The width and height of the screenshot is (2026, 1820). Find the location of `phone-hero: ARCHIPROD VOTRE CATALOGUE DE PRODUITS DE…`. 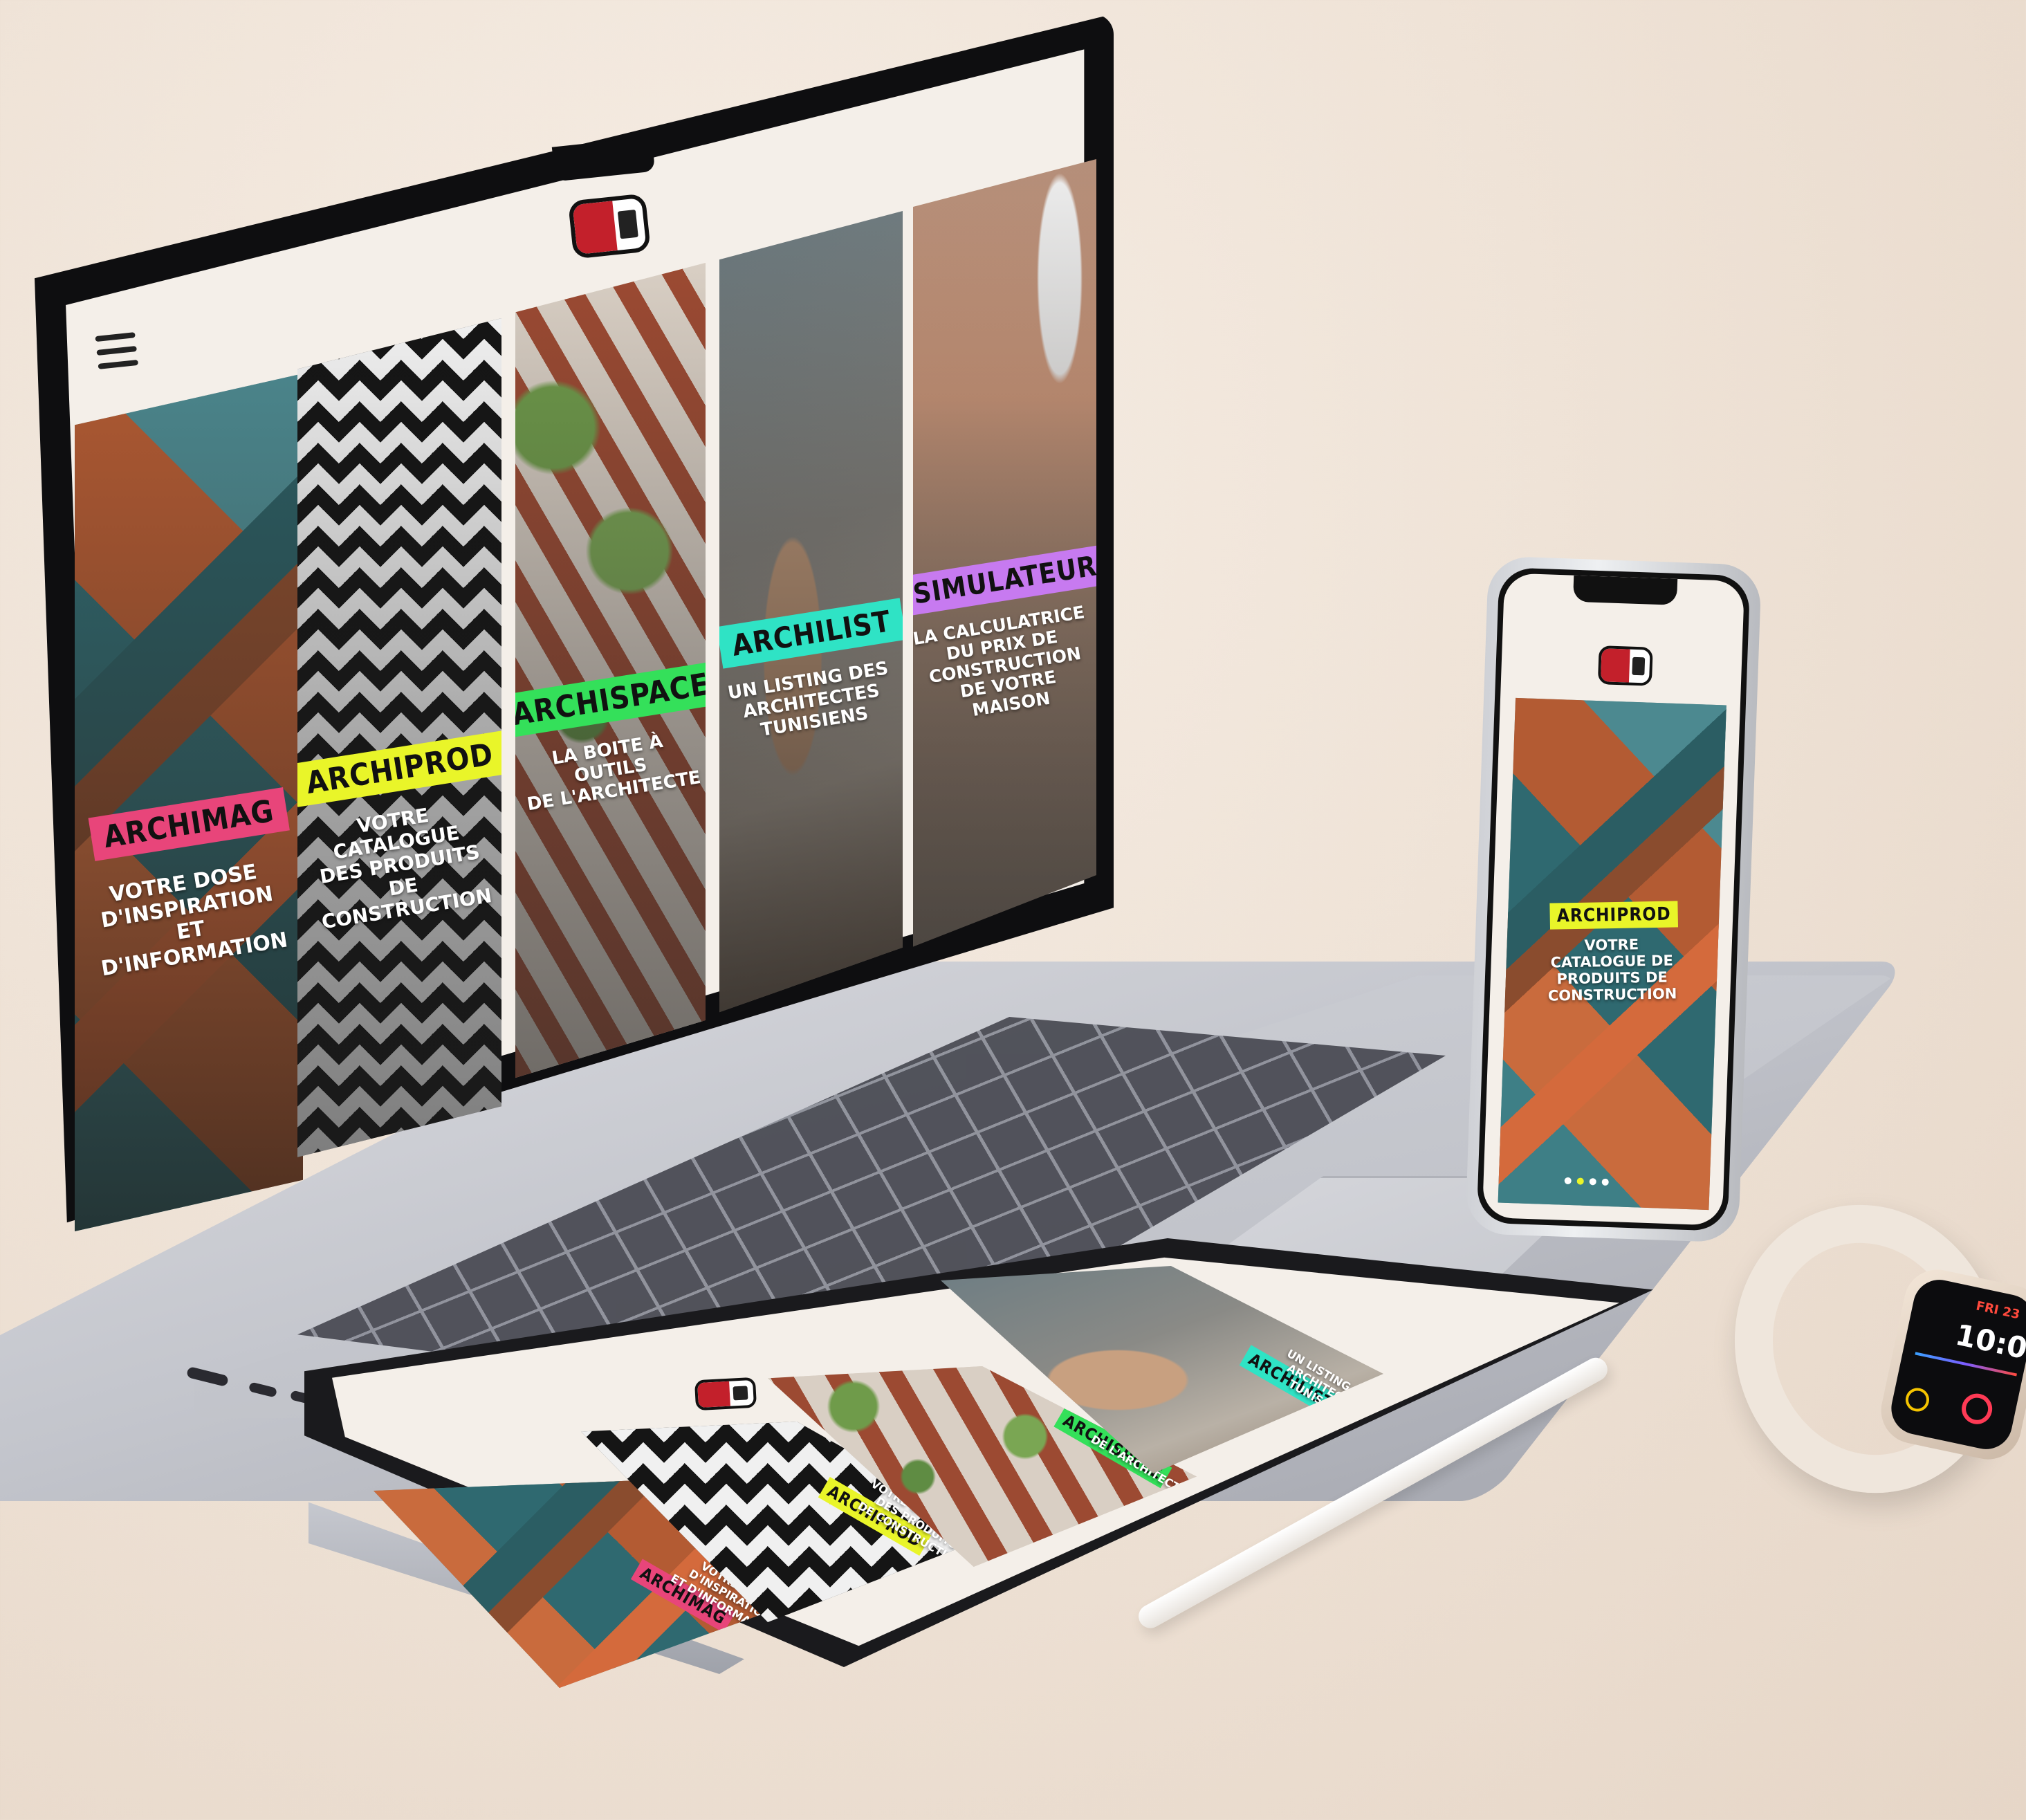

phone-hero: ARCHIPROD VOTRE CATALOGUE DE PRODUITS DE… is located at coordinates (1612, 954).